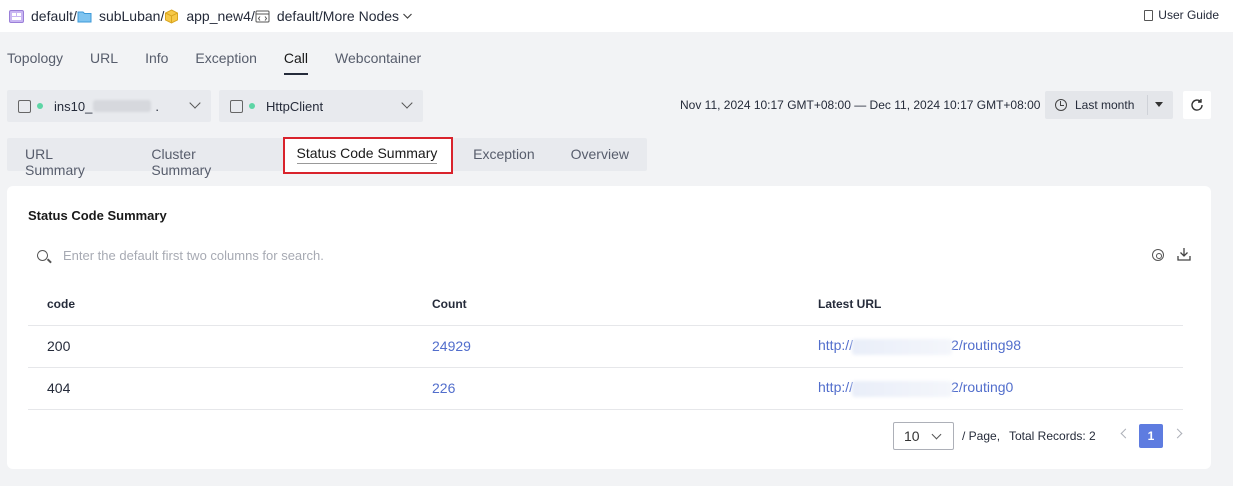 The width and height of the screenshot is (1233, 486). What do you see at coordinates (982, 387) in the screenshot?
I see `url-suffix: 2/routing0` at bounding box center [982, 387].